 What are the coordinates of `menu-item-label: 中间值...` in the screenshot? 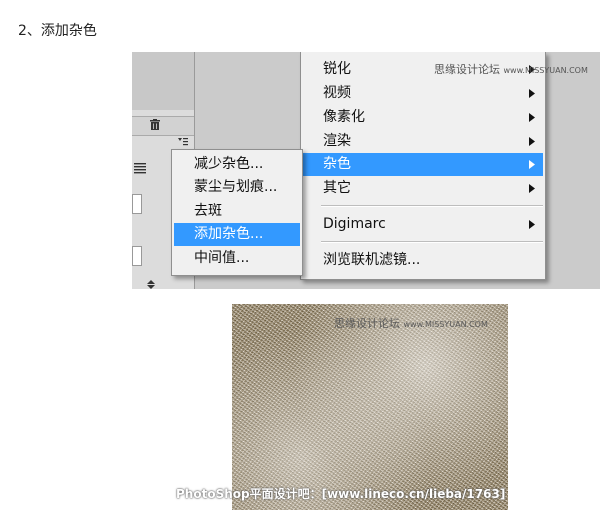 It's located at (222, 258).